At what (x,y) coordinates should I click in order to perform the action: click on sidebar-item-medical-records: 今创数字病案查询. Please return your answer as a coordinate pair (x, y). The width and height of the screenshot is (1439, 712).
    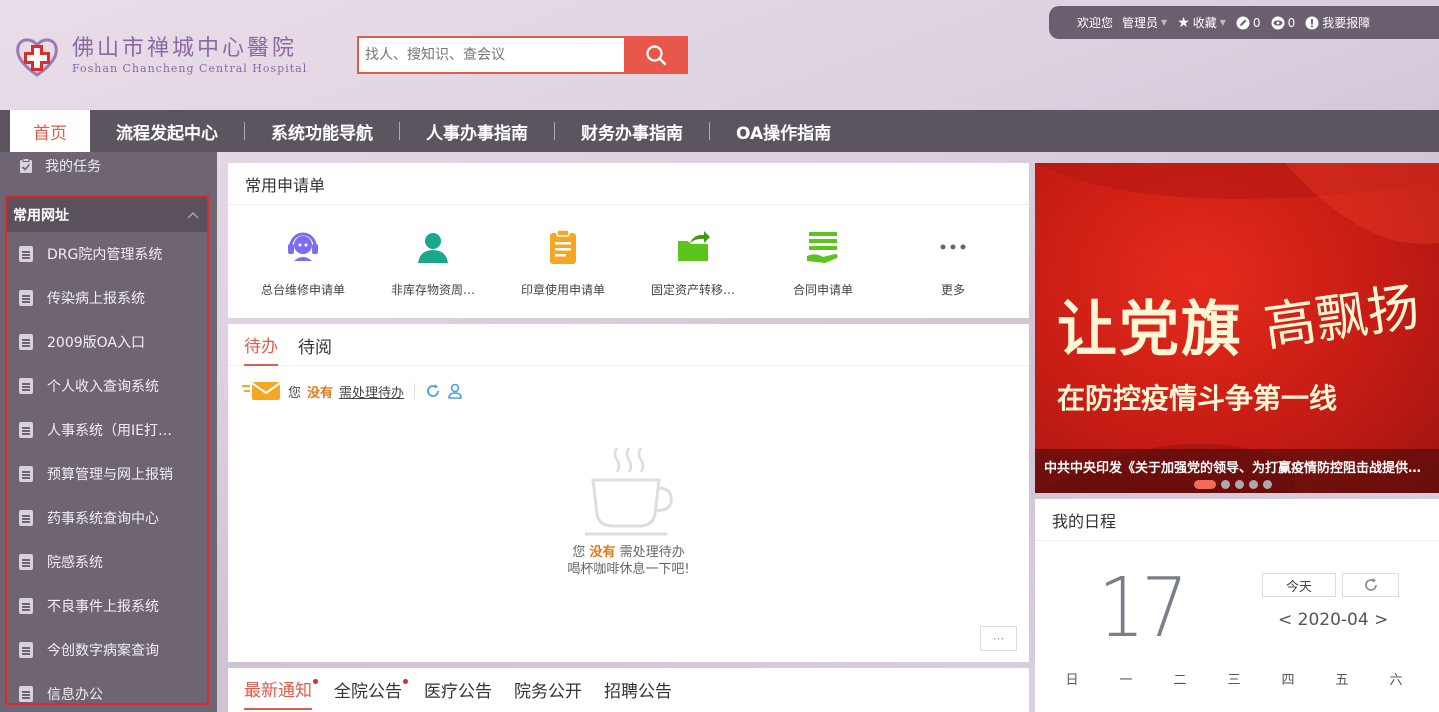
    Looking at the image, I should click on (107, 650).